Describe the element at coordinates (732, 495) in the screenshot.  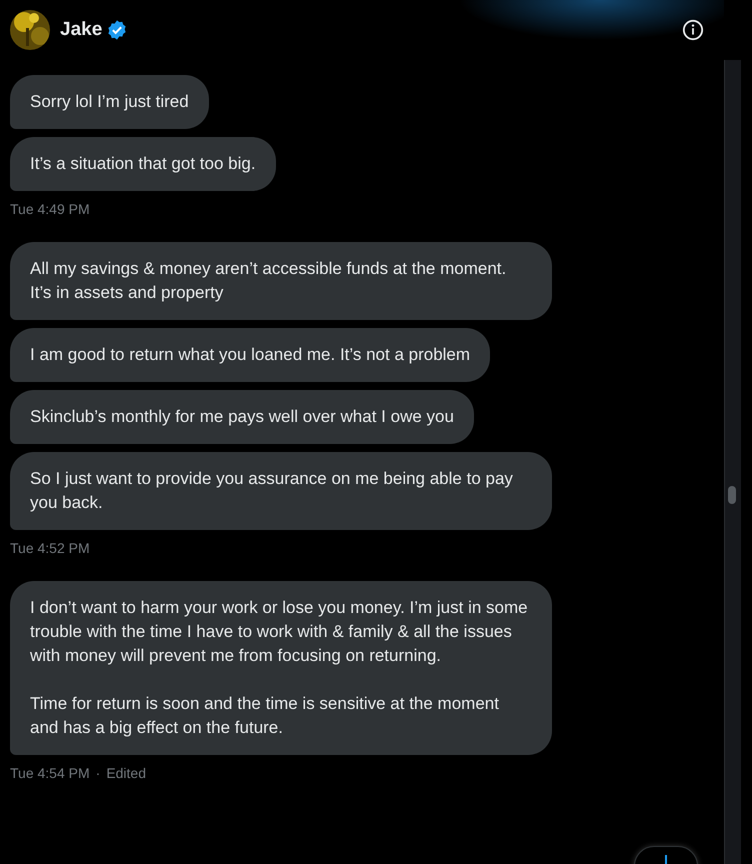
I see `scrollbar-thumb` at that location.